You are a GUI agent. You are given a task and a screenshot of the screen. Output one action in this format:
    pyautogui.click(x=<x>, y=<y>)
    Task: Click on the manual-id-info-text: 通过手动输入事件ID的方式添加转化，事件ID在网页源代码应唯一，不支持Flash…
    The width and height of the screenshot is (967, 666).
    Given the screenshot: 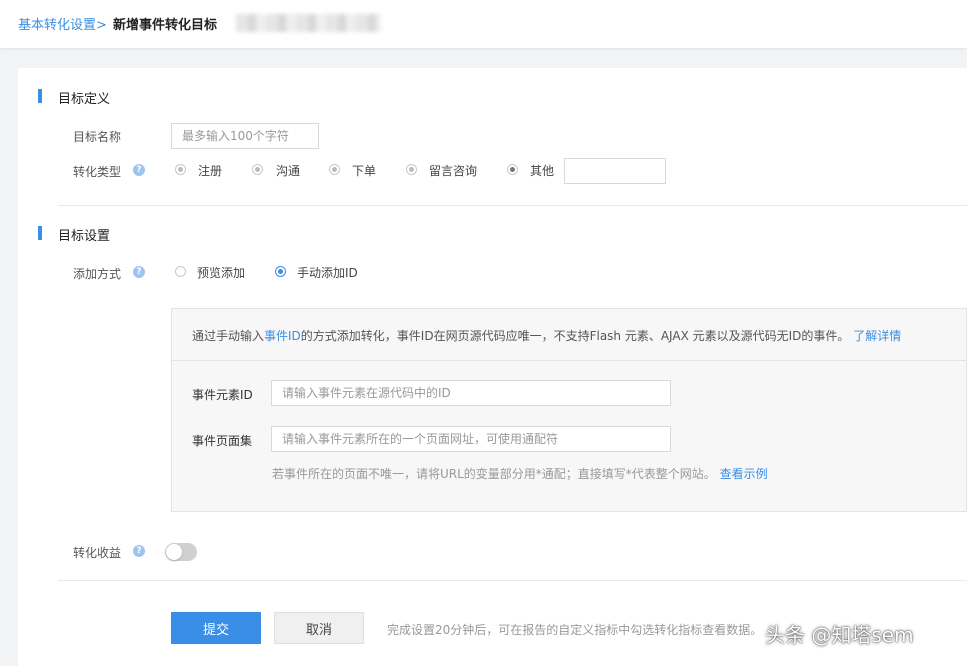 What is the action you would take?
    pyautogui.click(x=546, y=335)
    